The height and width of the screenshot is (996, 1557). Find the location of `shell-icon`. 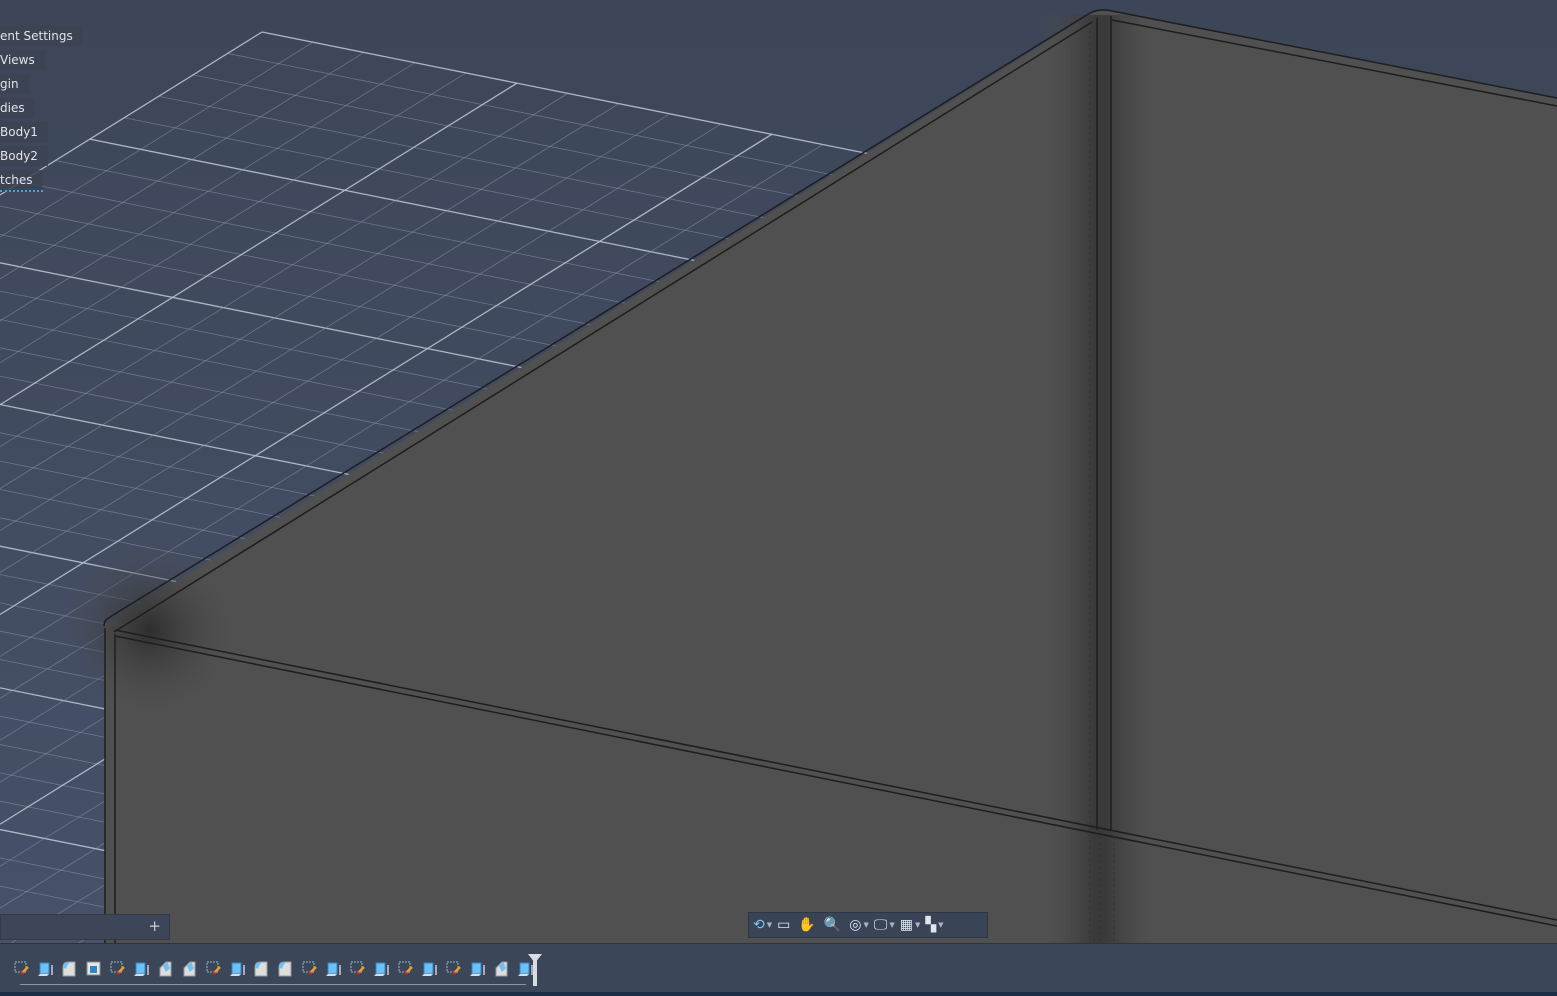

shell-icon is located at coordinates (93, 968).